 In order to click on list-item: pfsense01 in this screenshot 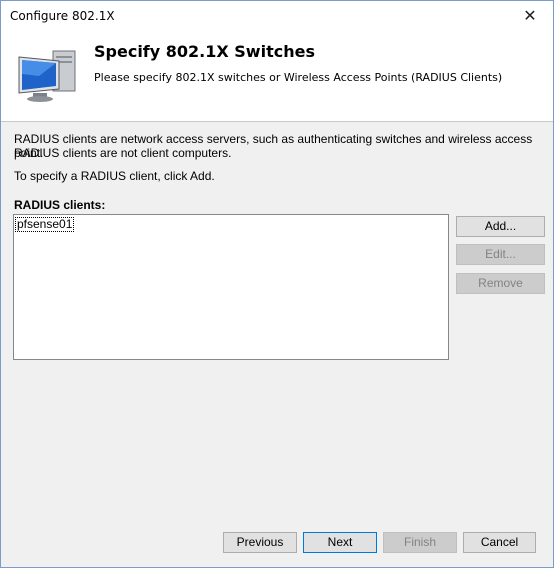, I will do `click(45, 224)`.